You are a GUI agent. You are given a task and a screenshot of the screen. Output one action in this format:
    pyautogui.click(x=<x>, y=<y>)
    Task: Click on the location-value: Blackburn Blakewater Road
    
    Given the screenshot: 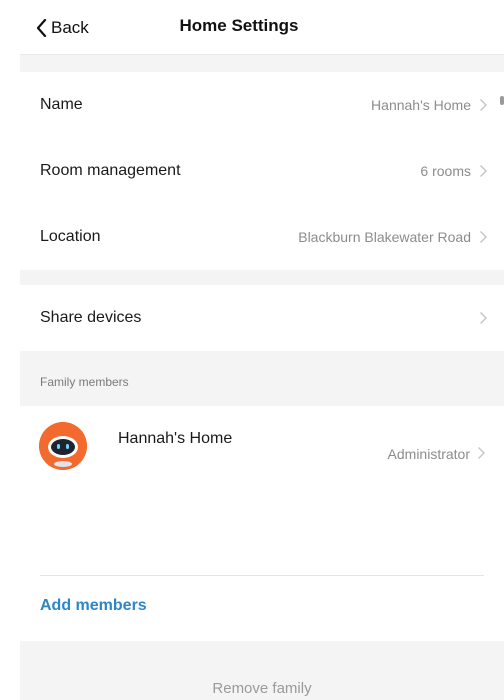 What is the action you would take?
    pyautogui.click(x=384, y=237)
    